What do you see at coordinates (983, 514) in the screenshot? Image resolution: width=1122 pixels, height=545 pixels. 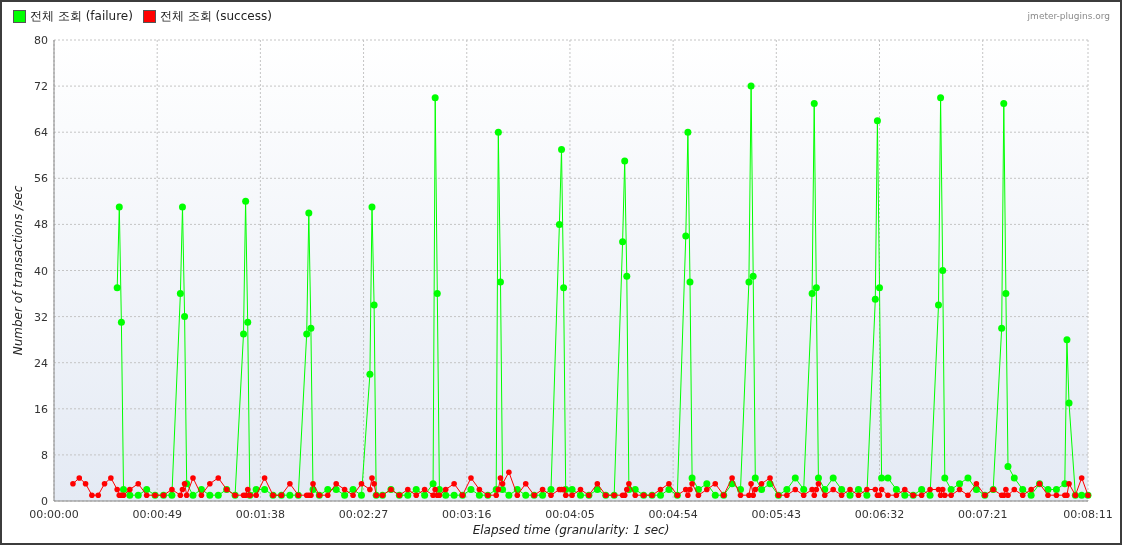 I see `x-tick-label: 00:07:21` at bounding box center [983, 514].